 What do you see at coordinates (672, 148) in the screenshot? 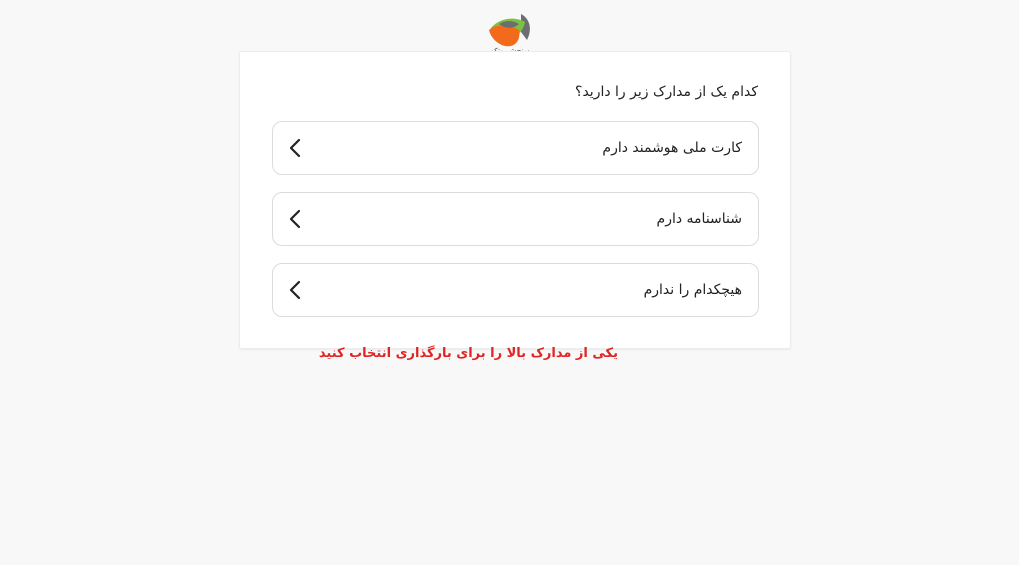
I see `option-label: کارت ملی هوشمند دارم` at bounding box center [672, 148].